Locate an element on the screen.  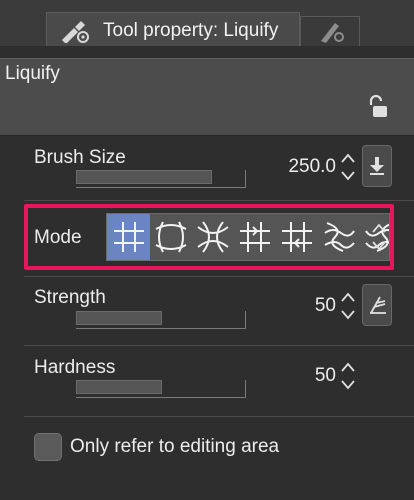
brush-size-slider-fill is located at coordinates (144, 177).